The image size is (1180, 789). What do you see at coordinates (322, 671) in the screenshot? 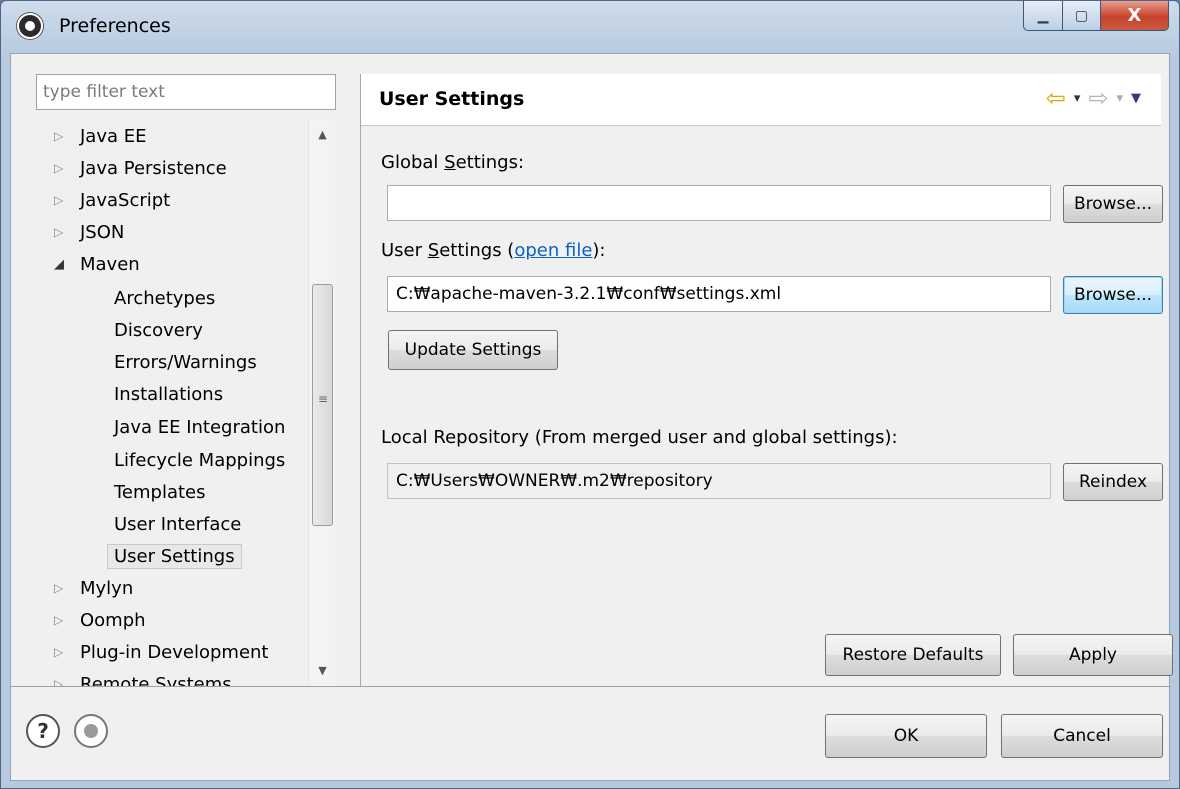
I see `scroll-down-icon: ▼` at bounding box center [322, 671].